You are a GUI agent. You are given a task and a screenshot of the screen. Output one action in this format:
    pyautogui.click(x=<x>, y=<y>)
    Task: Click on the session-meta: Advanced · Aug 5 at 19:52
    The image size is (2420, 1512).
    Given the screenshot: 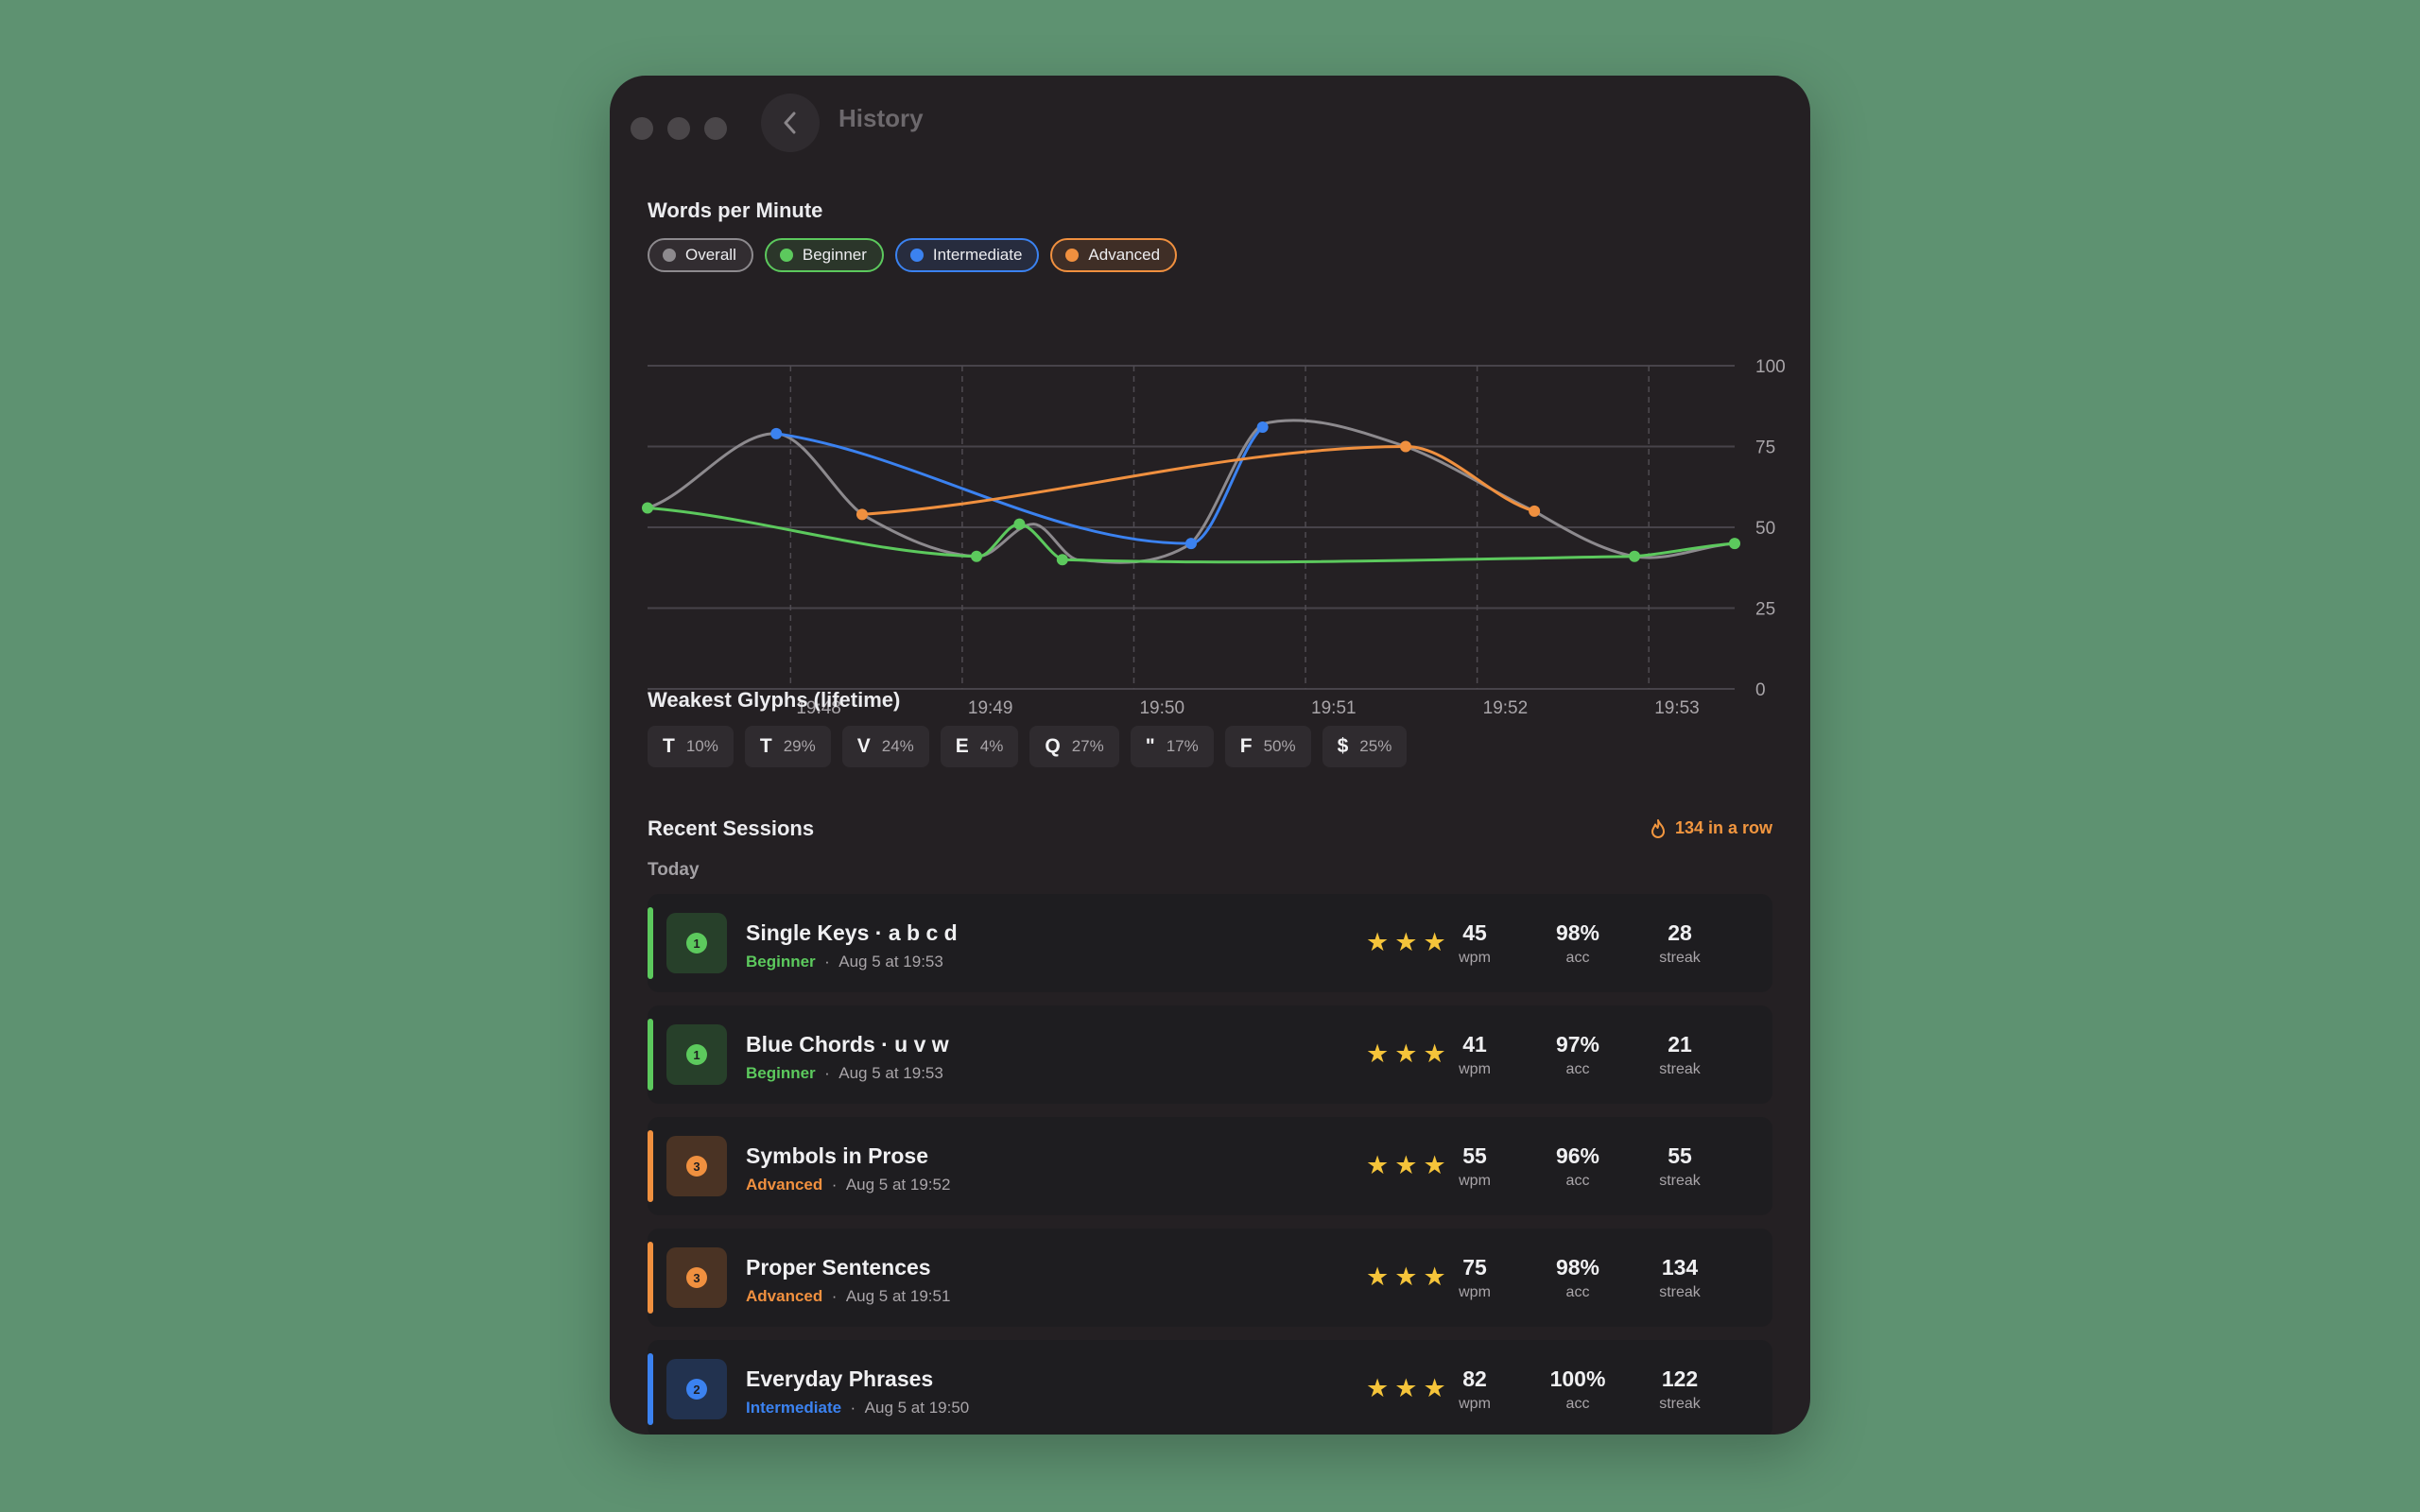 What is the action you would take?
    pyautogui.click(x=848, y=1185)
    